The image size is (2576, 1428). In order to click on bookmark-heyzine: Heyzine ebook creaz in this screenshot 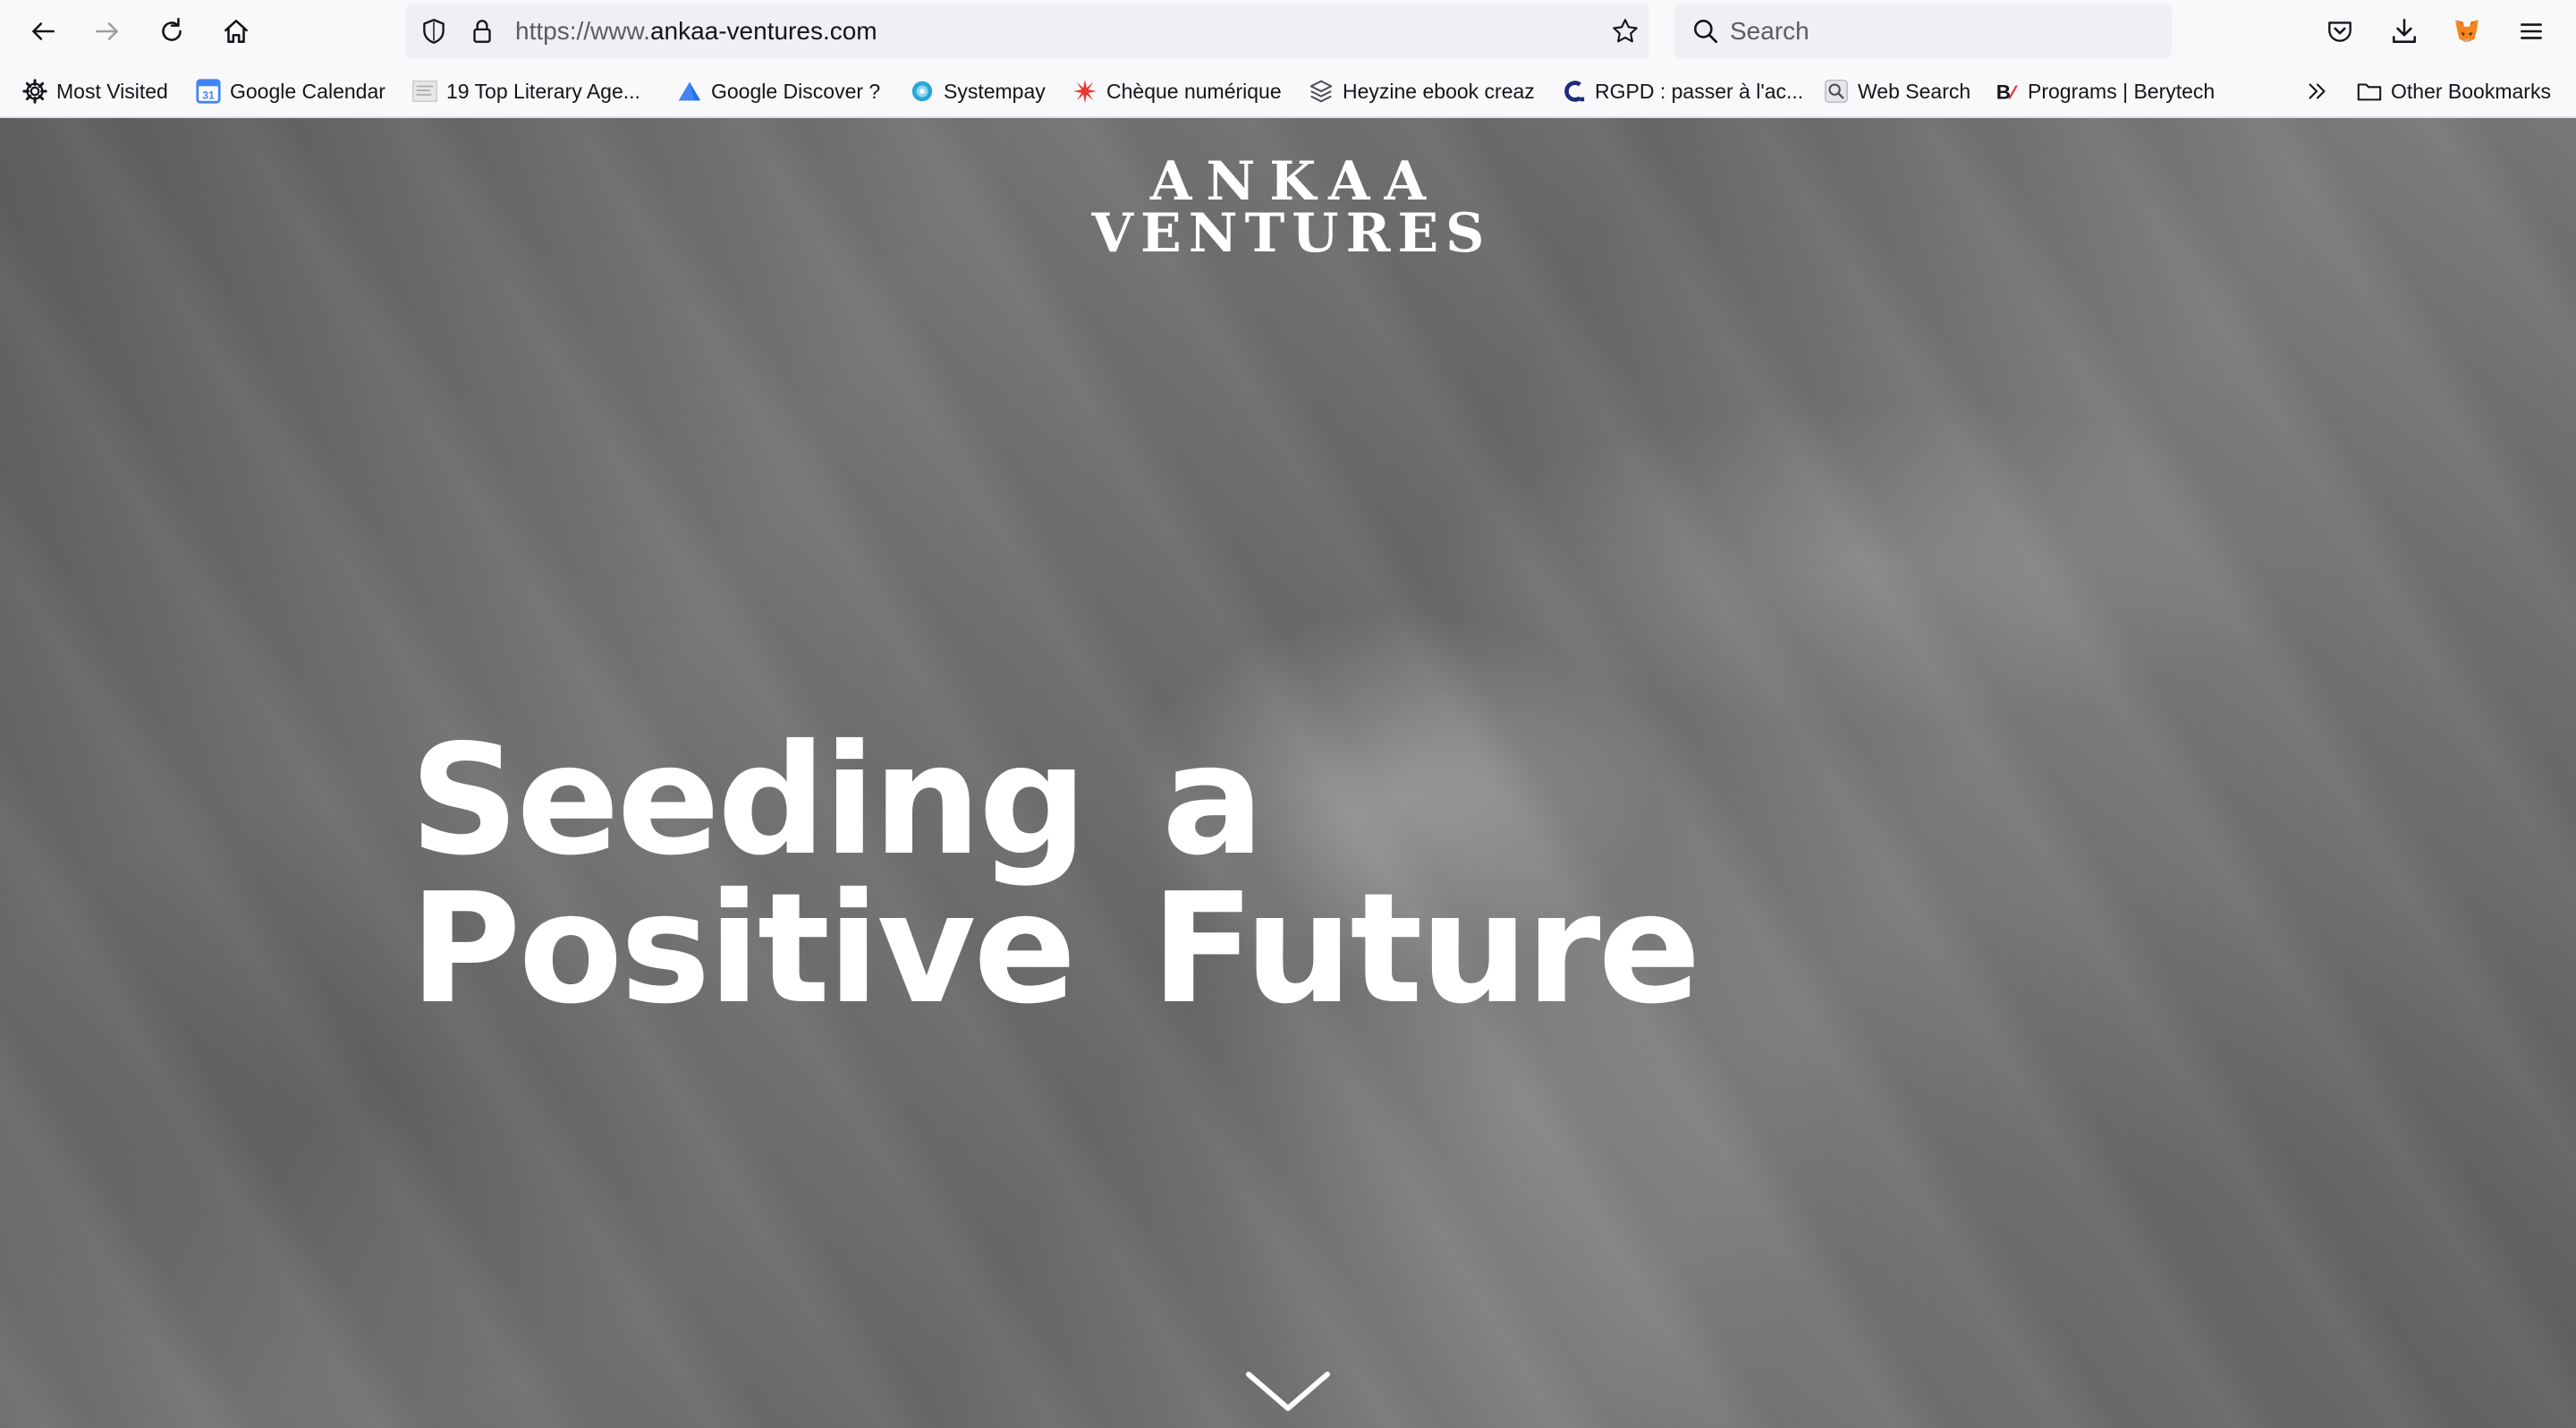, I will do `click(1421, 91)`.